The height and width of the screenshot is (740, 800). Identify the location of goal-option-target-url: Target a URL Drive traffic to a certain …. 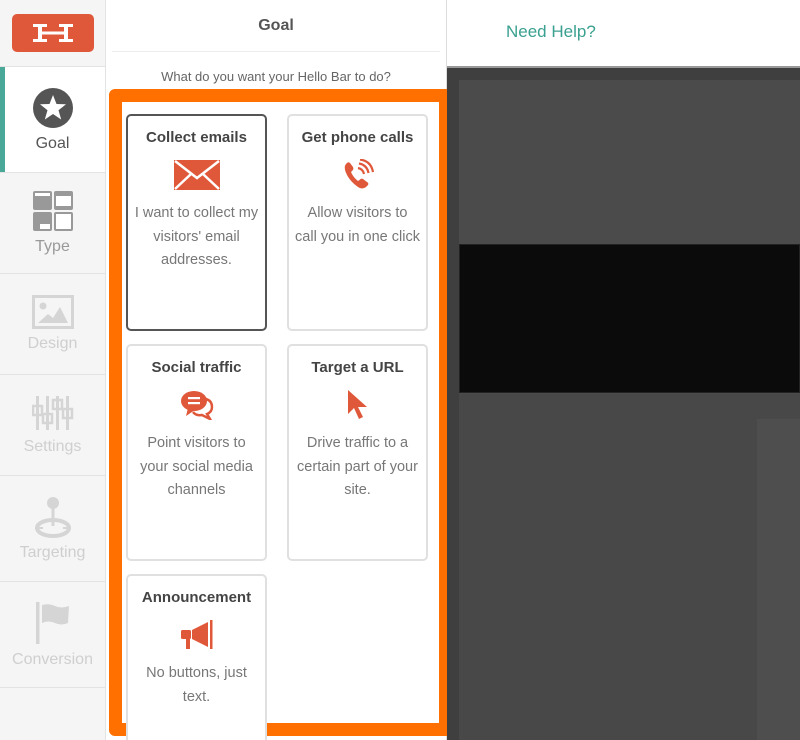
(357, 452).